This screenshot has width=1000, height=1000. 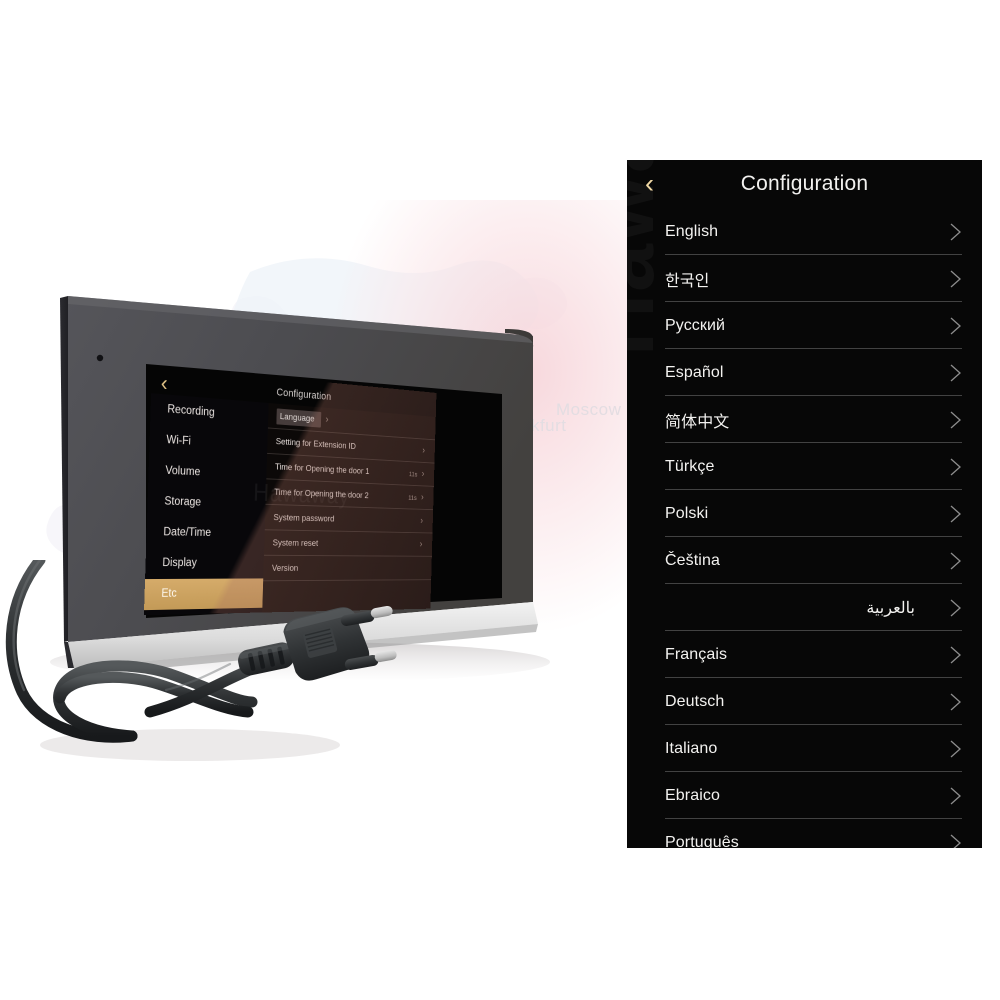 What do you see at coordinates (321, 493) in the screenshot?
I see `device-row-label: Time for Opening the door 2` at bounding box center [321, 493].